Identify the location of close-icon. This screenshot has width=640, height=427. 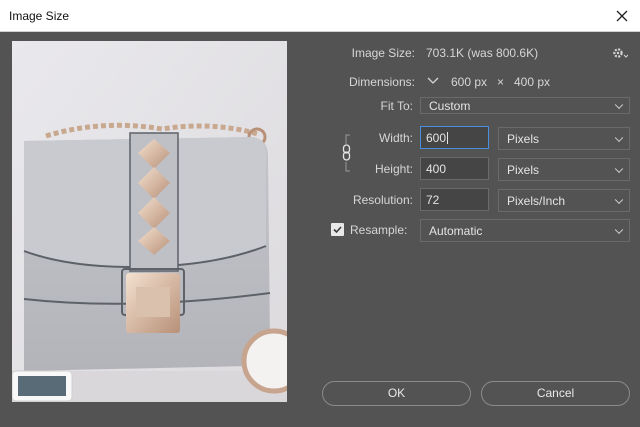
(622, 16).